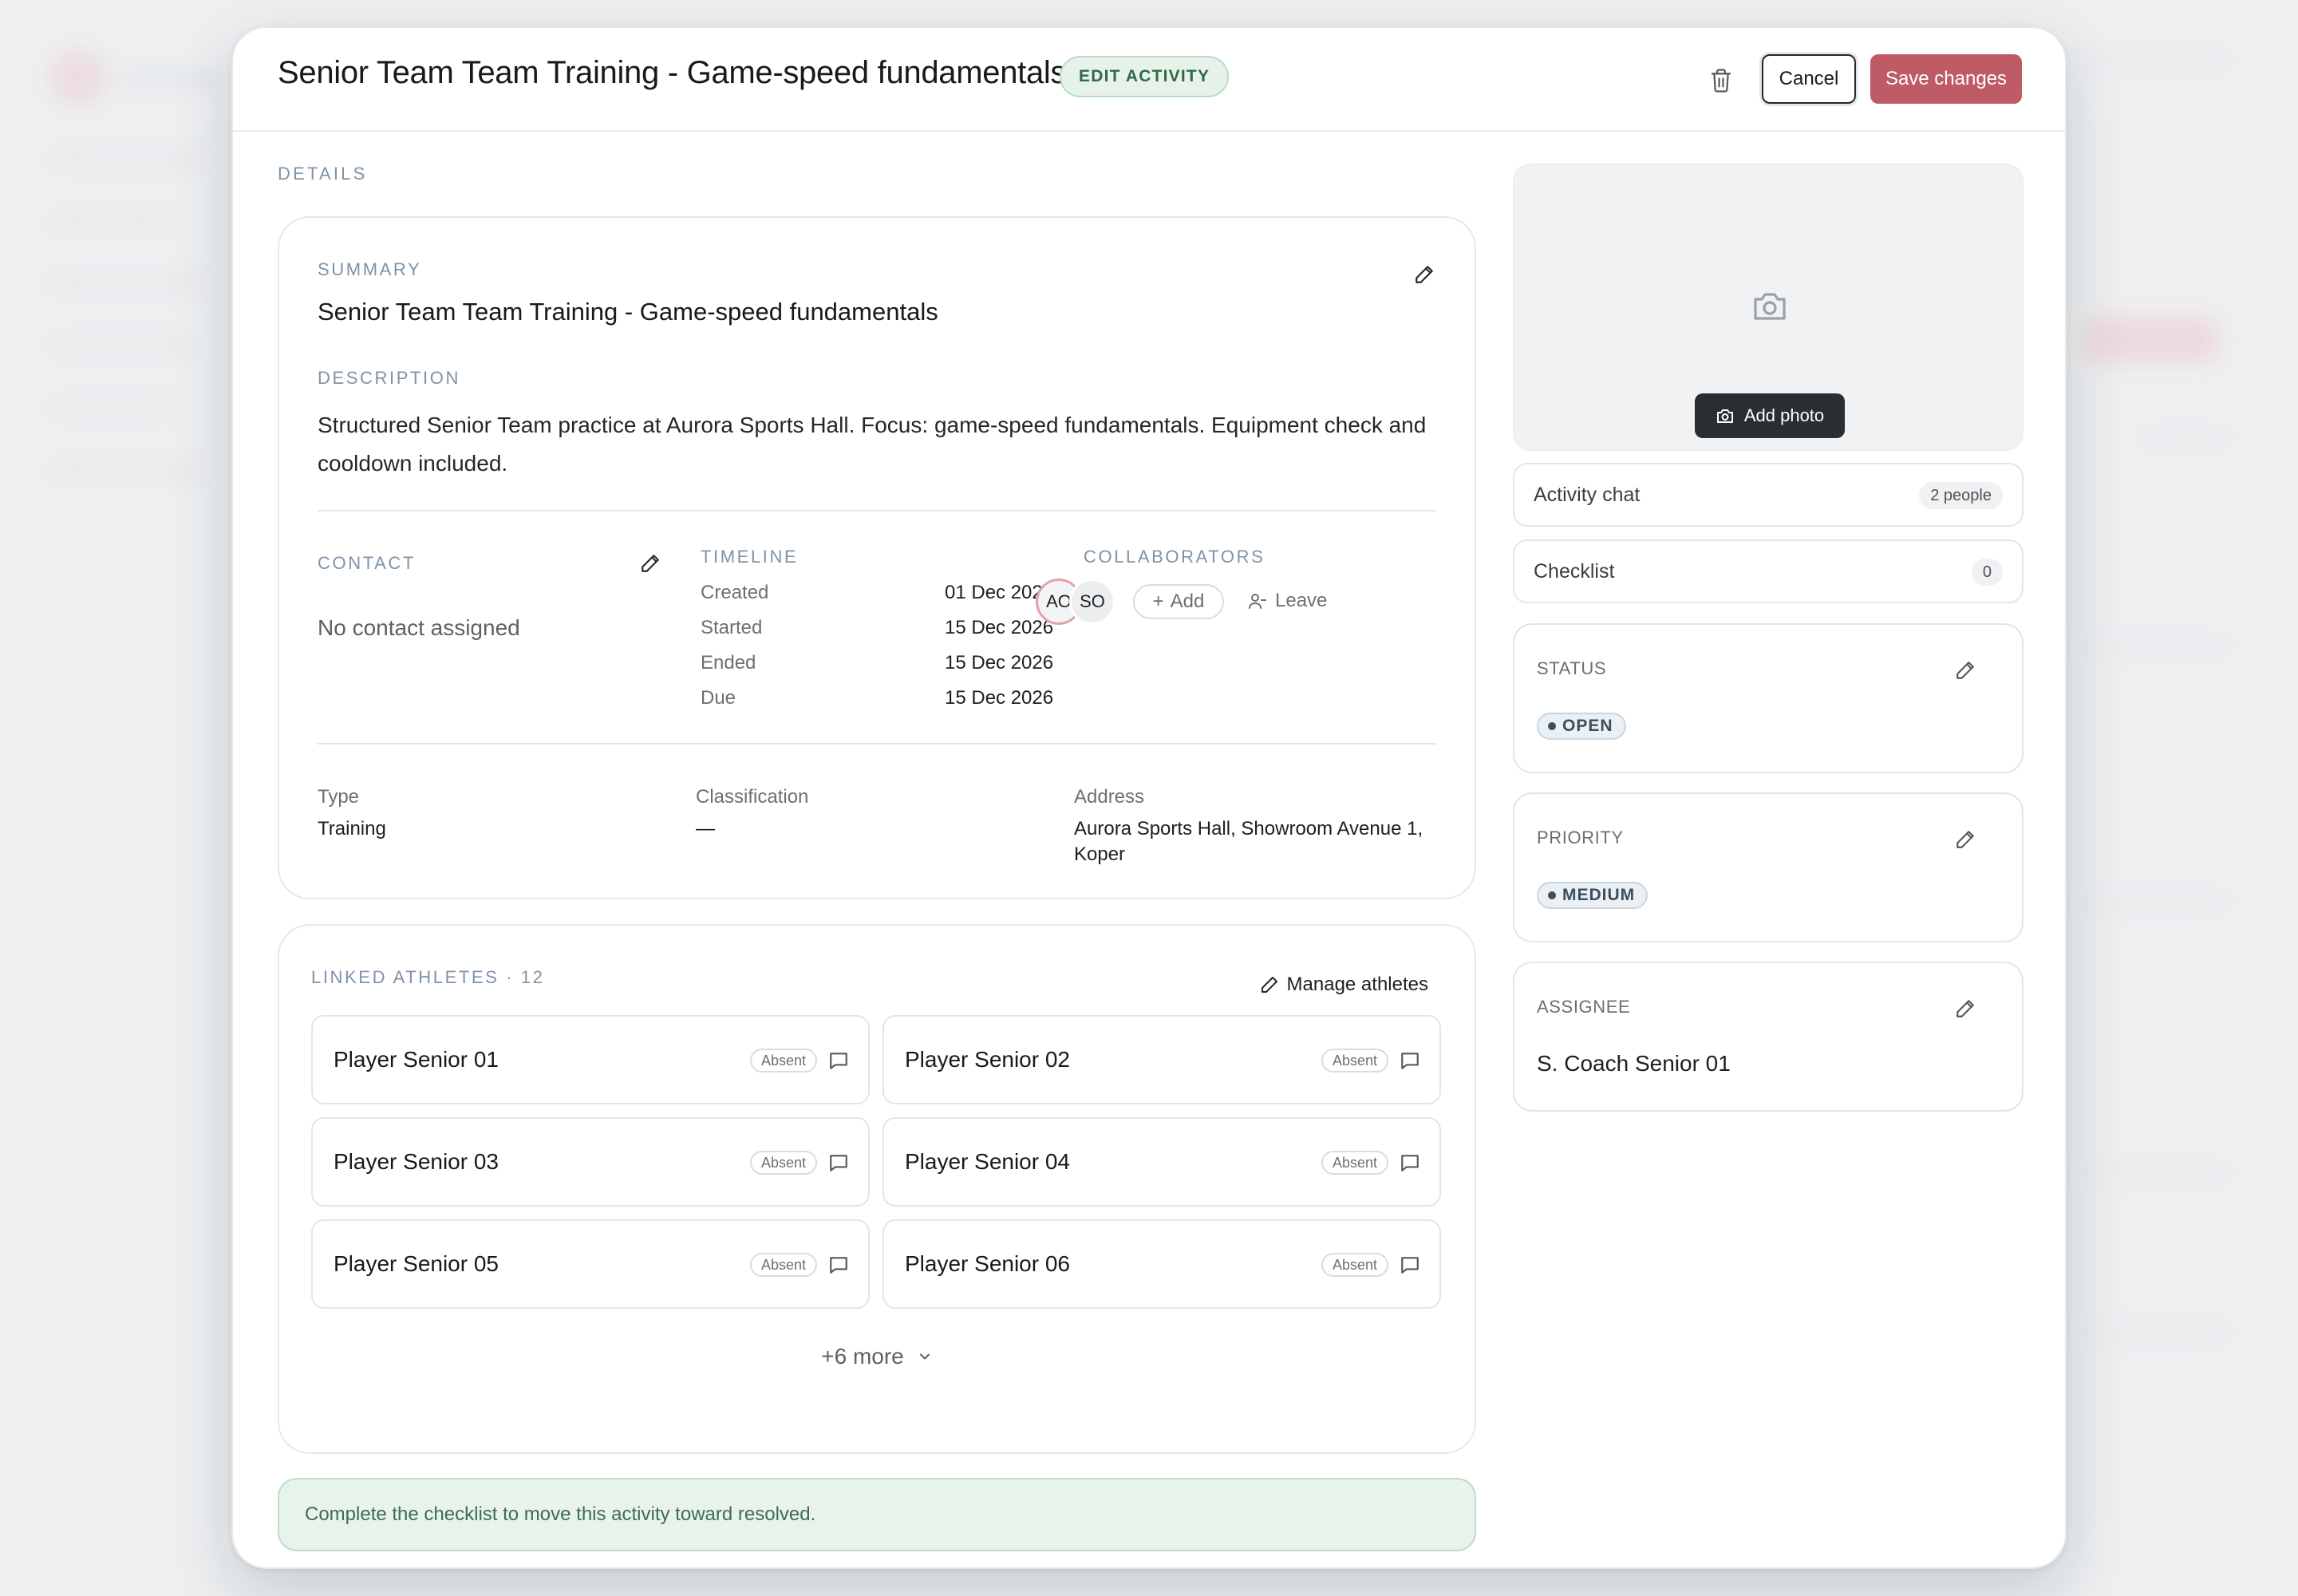  What do you see at coordinates (1187, 601) in the screenshot?
I see `add-collaborator-label: Add` at bounding box center [1187, 601].